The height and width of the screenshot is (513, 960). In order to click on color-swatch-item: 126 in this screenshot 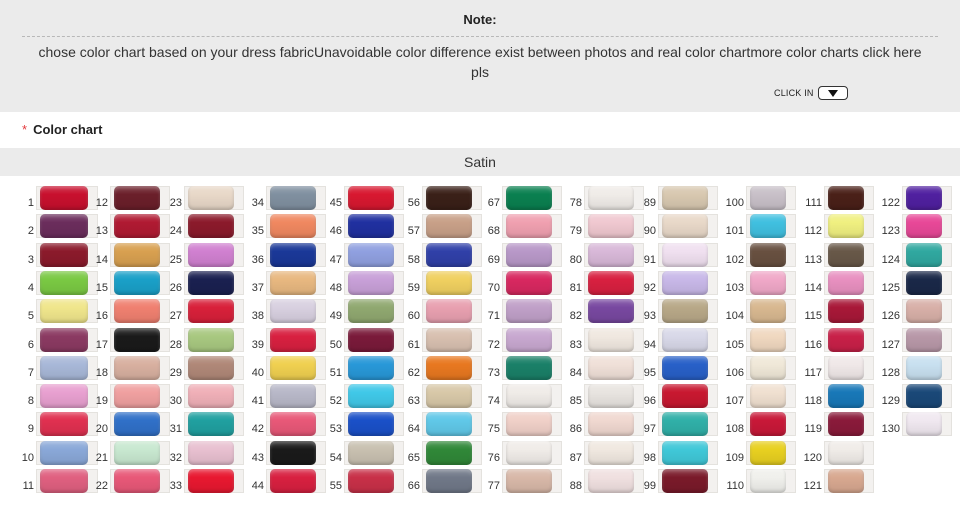, I will do `click(913, 311)`.